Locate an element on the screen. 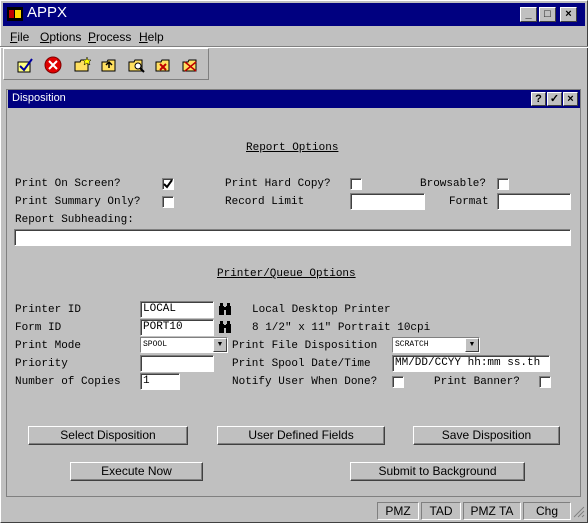 This screenshot has width=588, height=523. minimize-button: _ is located at coordinates (528, 14).